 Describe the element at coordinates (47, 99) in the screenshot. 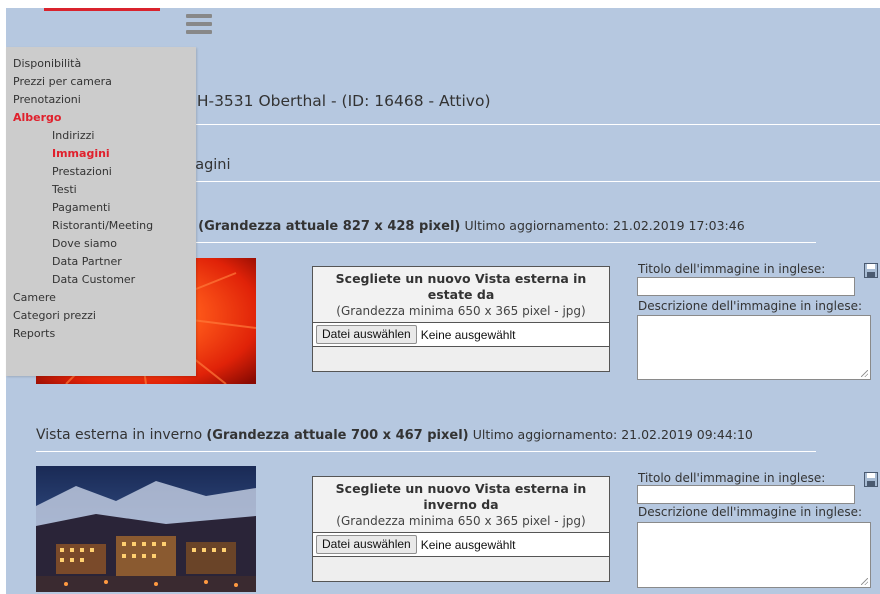

I see `menu-item-prenotazioni: Prenotazioni` at that location.